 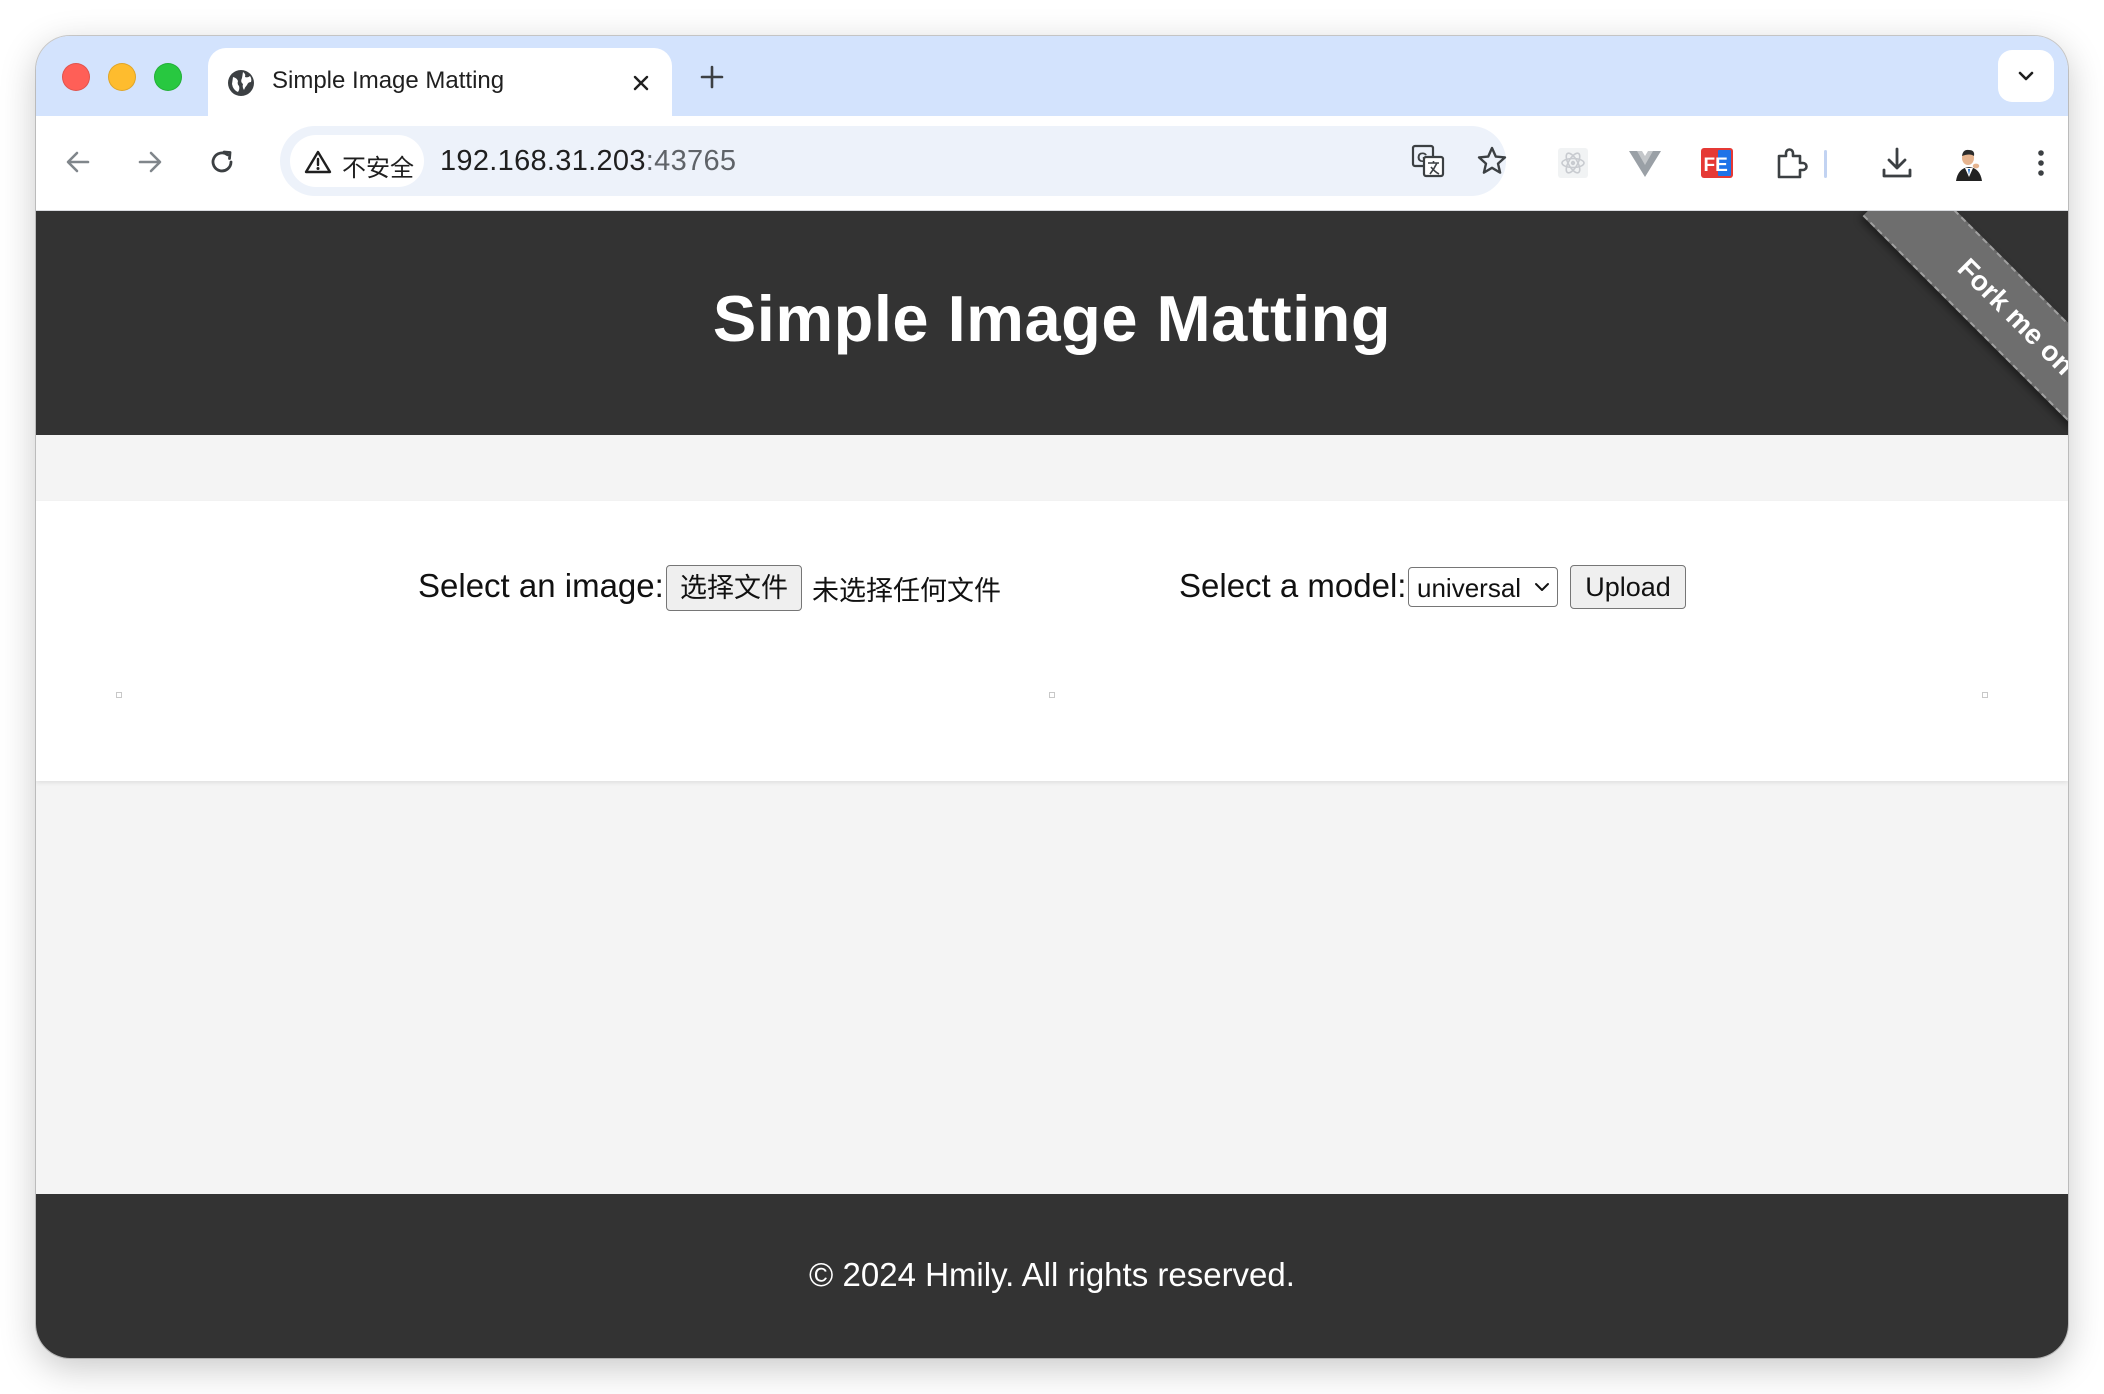 I want to click on file-status: 未选择任何文件, so click(x=906, y=591).